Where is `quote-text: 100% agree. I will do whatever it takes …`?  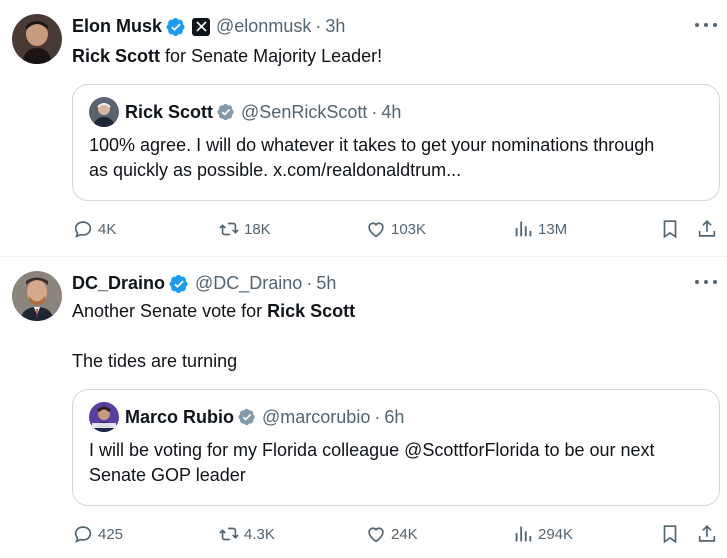
quote-text: 100% agree. I will do whatever it takes … is located at coordinates (396, 158).